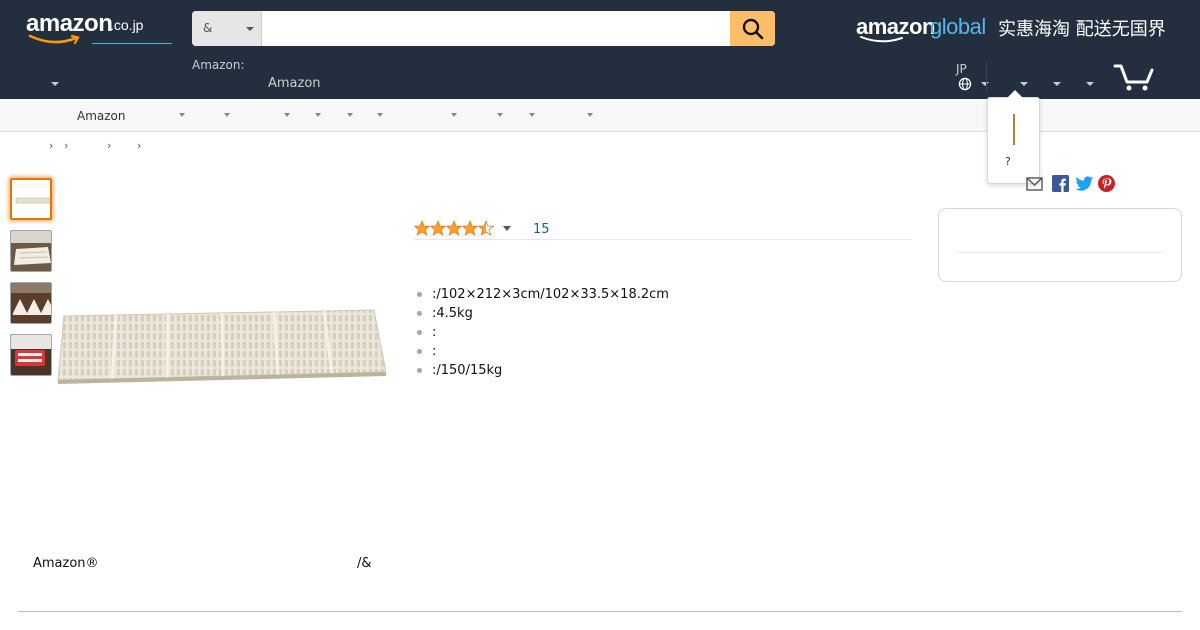  Describe the element at coordinates (958, 26) in the screenshot. I see `global-logo-part2: global` at that location.